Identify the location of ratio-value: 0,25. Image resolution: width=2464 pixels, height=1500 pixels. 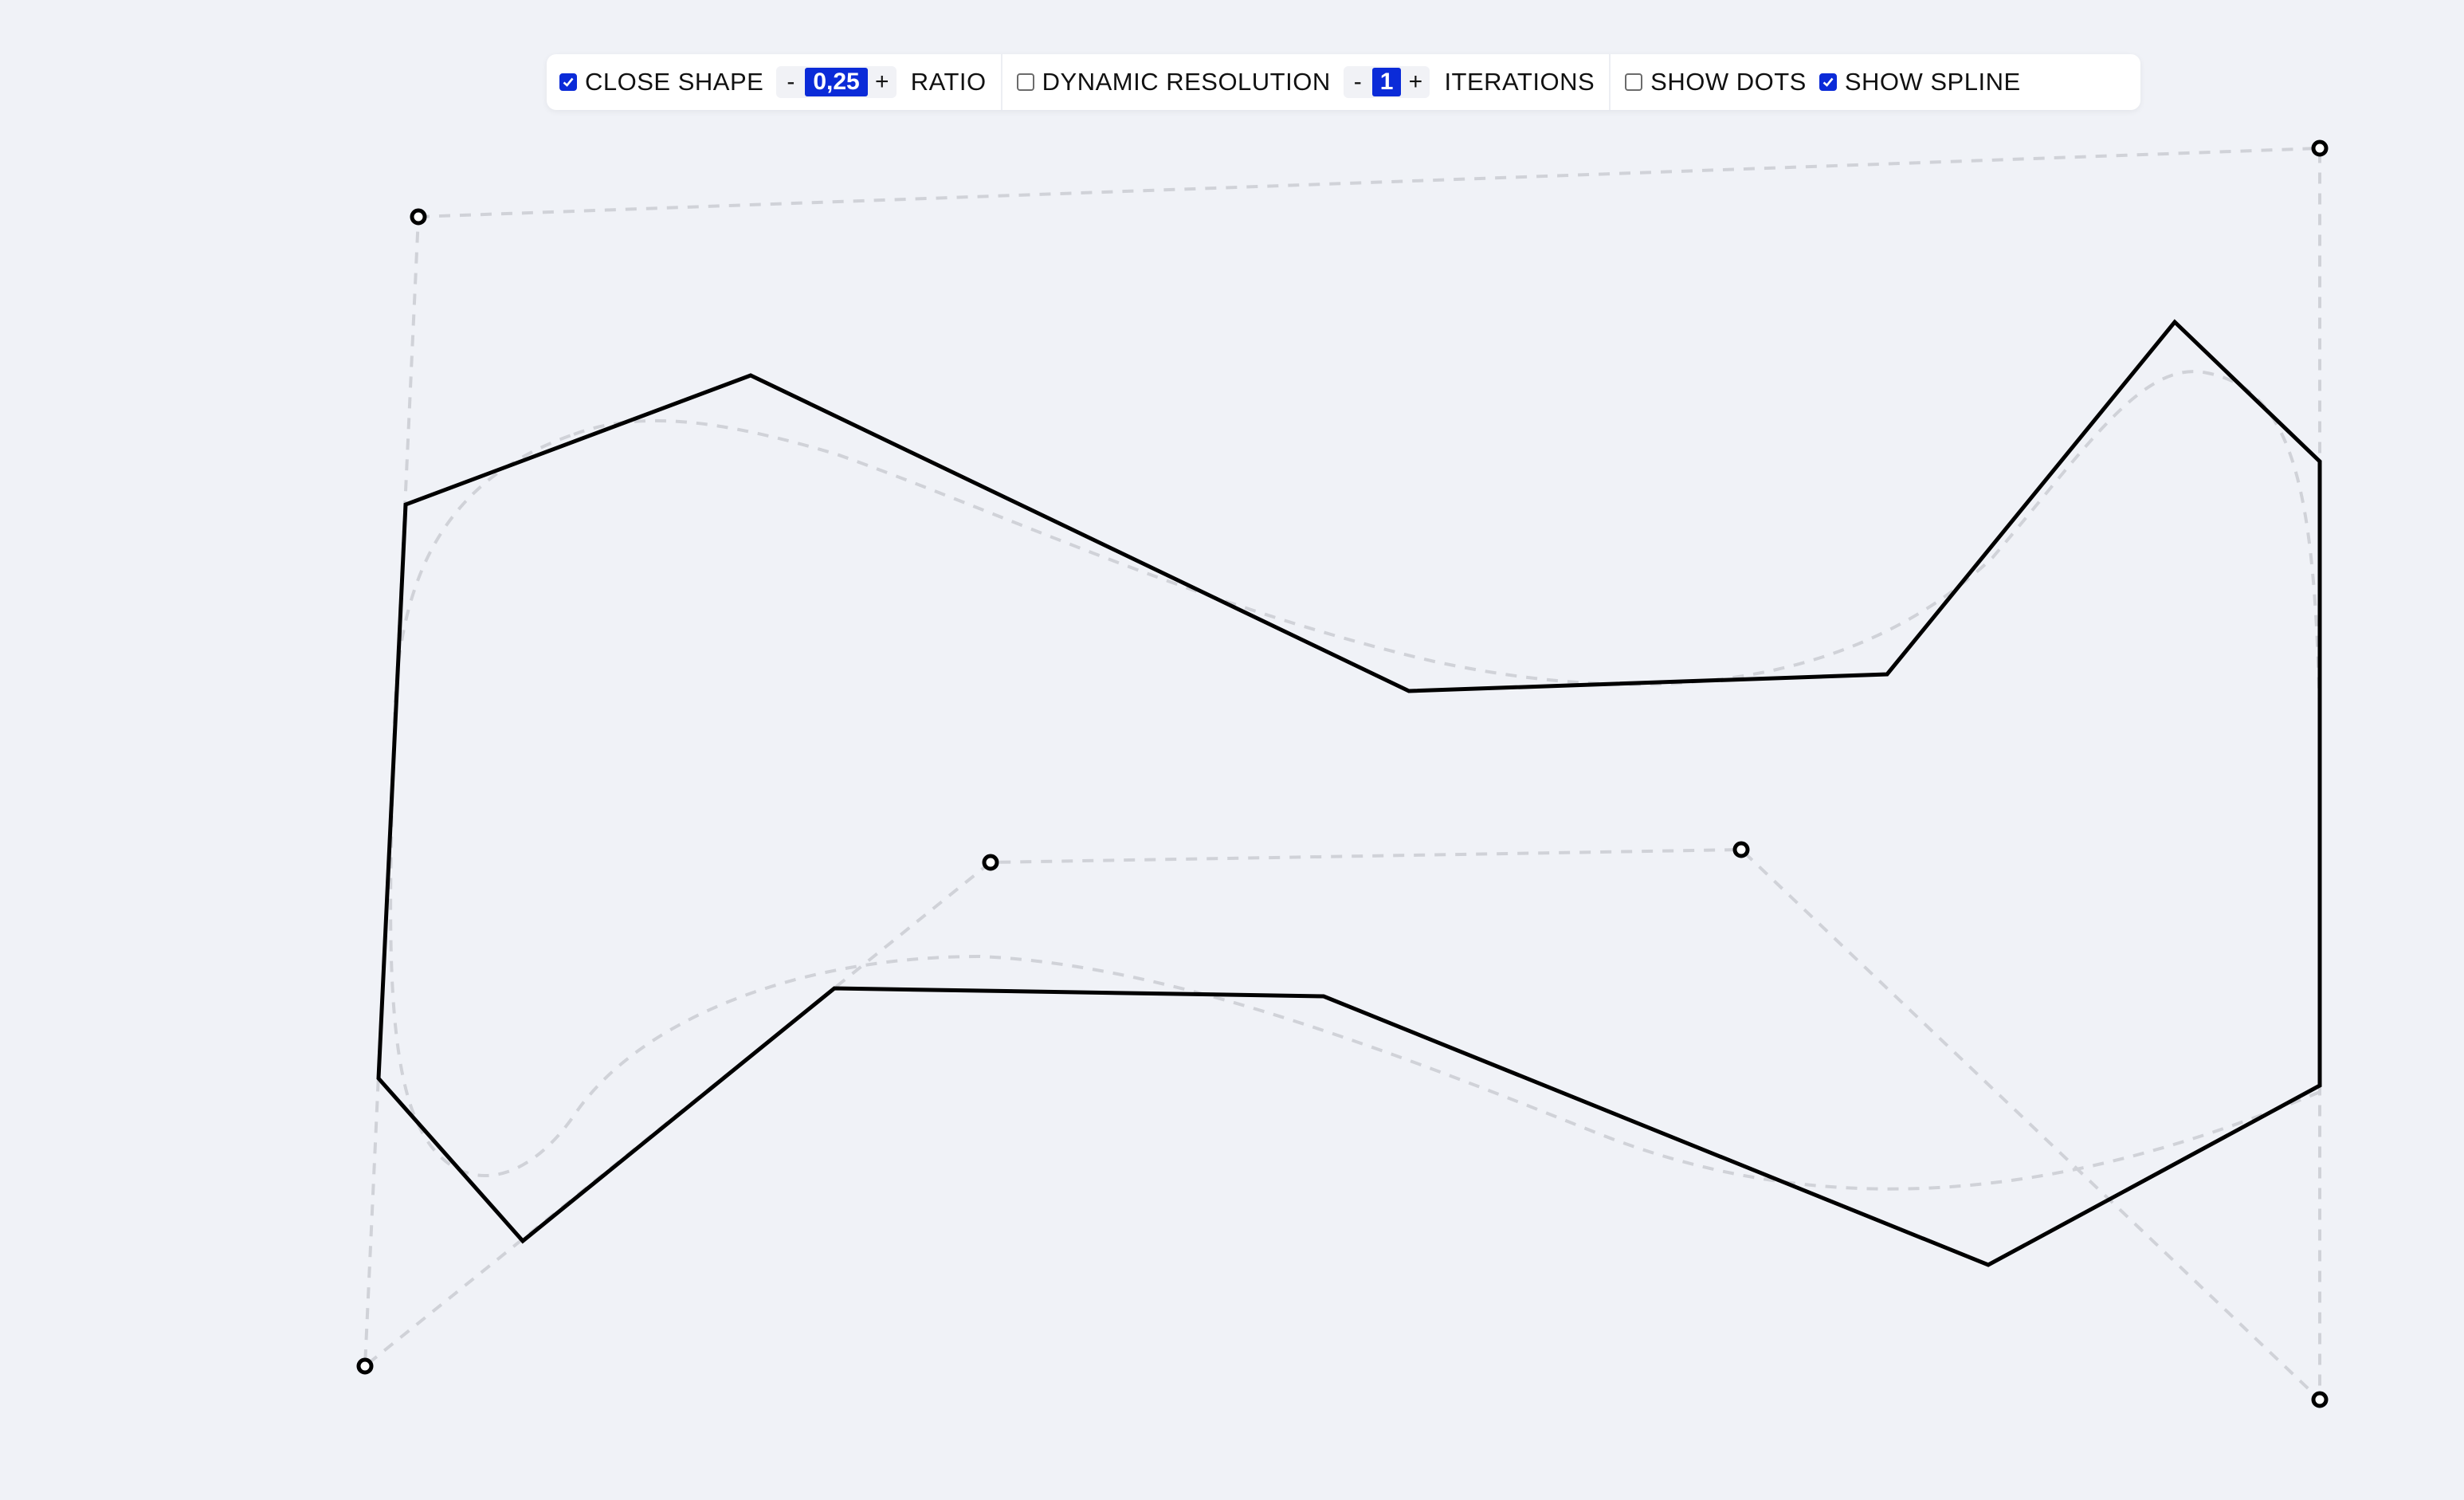
(836, 82).